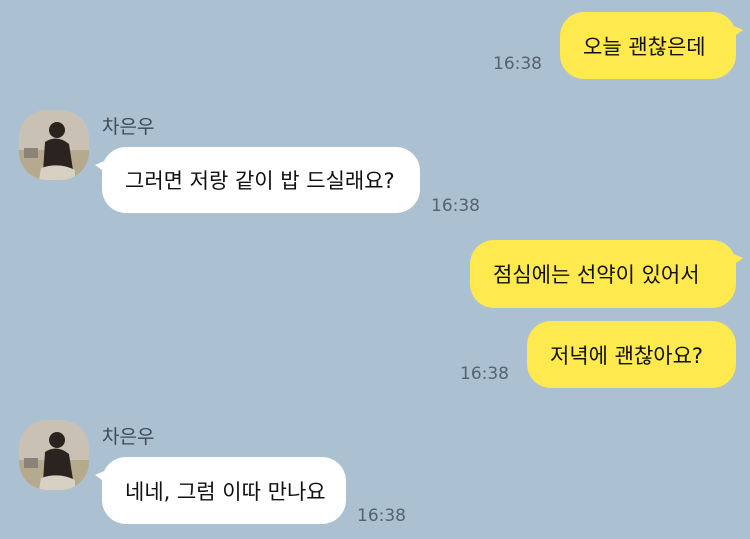 The width and height of the screenshot is (750, 539). What do you see at coordinates (225, 491) in the screenshot?
I see `message-text: 네네, 그럼 이따 만나요` at bounding box center [225, 491].